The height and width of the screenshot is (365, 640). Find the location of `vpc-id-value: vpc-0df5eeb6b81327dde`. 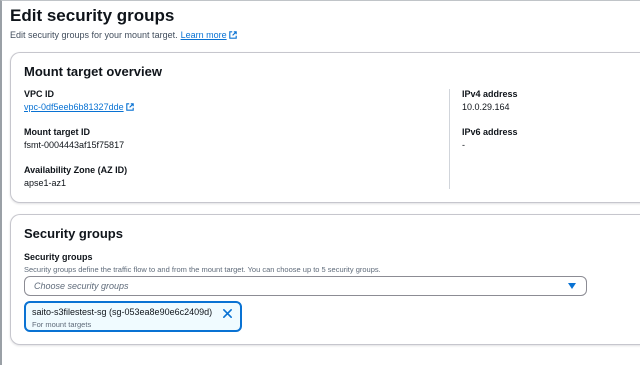

vpc-id-value: vpc-0df5eeb6b81327dde is located at coordinates (79, 107).